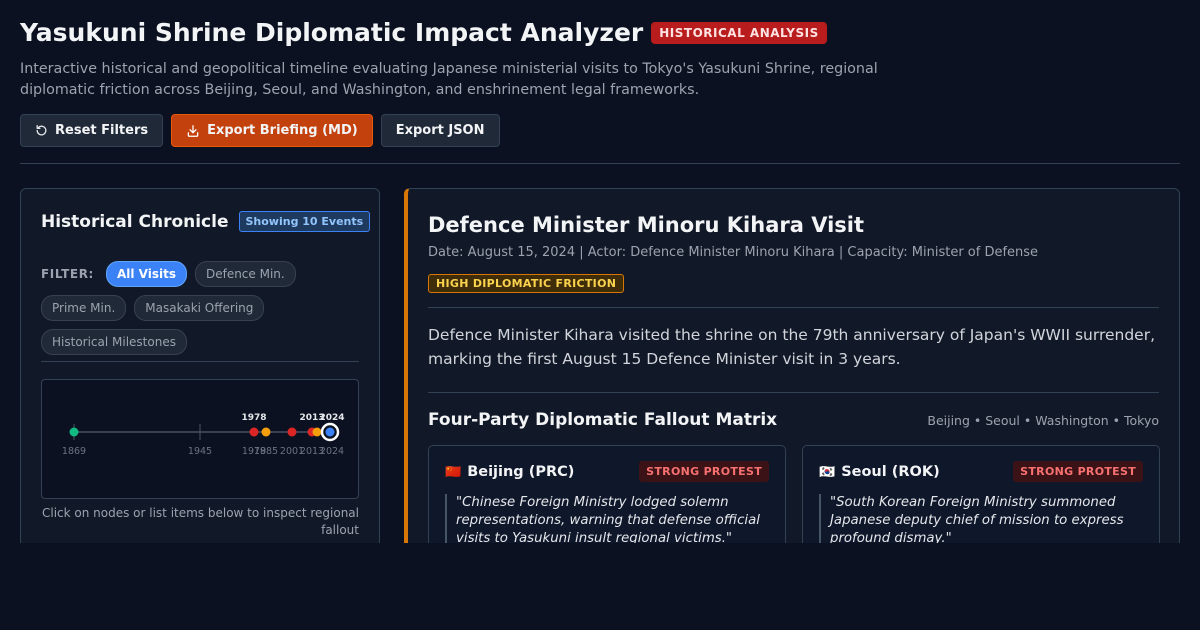 The height and width of the screenshot is (630, 1200). I want to click on download-icon, so click(193, 130).